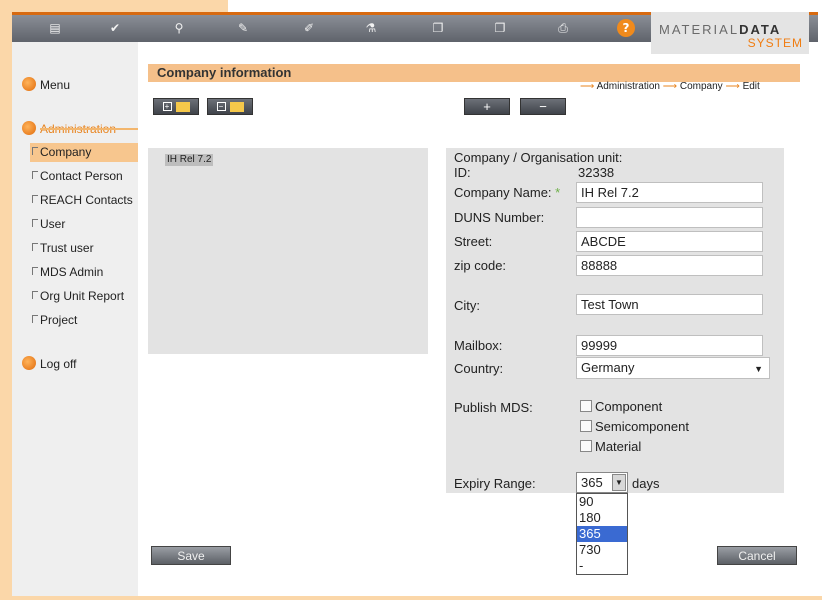  I want to click on sidebar-item-project: Project, so click(84, 320).